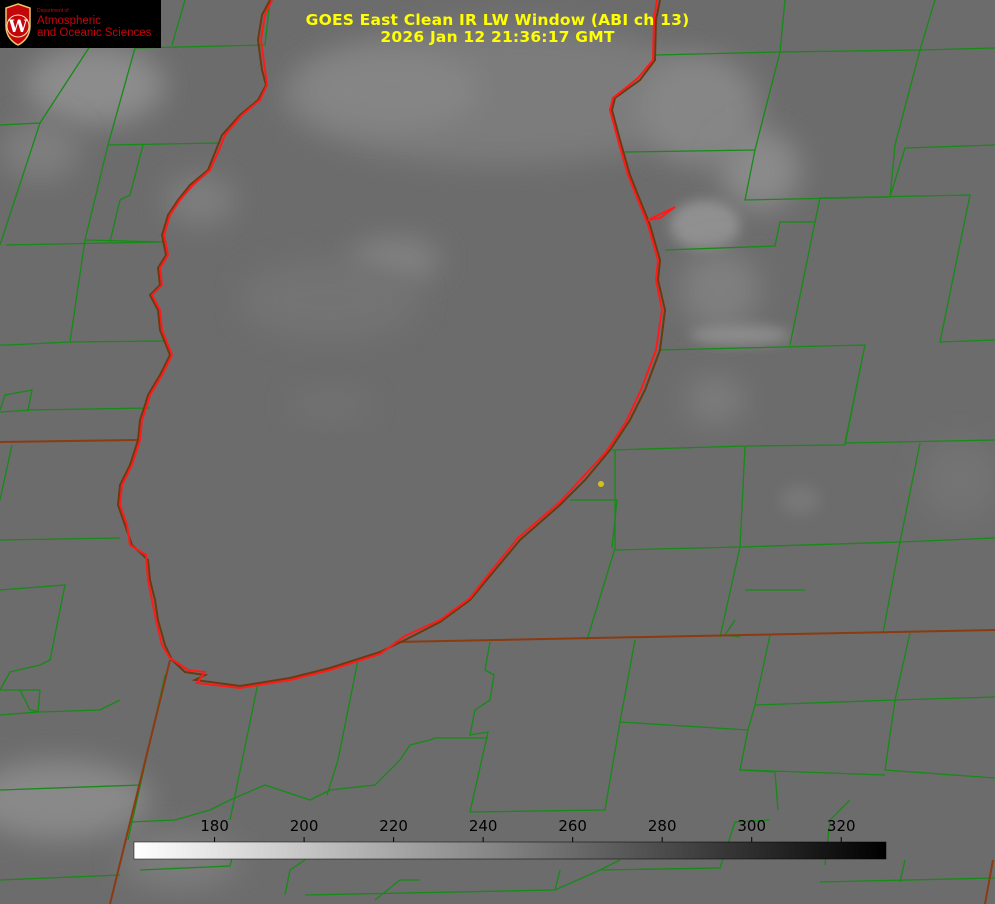  What do you see at coordinates (601, 484) in the screenshot?
I see `station-marker` at bounding box center [601, 484].